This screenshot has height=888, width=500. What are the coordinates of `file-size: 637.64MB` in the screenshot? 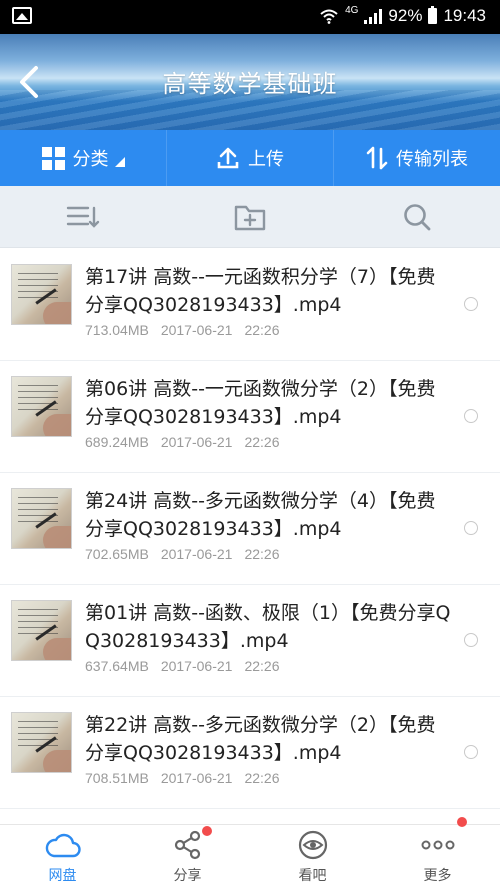 It's located at (117, 666).